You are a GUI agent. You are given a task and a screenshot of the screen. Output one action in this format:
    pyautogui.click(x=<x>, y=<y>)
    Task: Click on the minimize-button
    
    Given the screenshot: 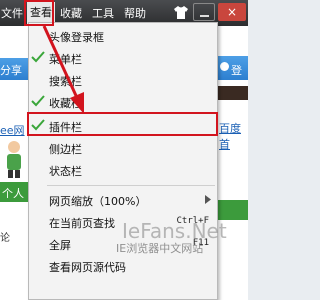 What is the action you would take?
    pyautogui.click(x=204, y=12)
    